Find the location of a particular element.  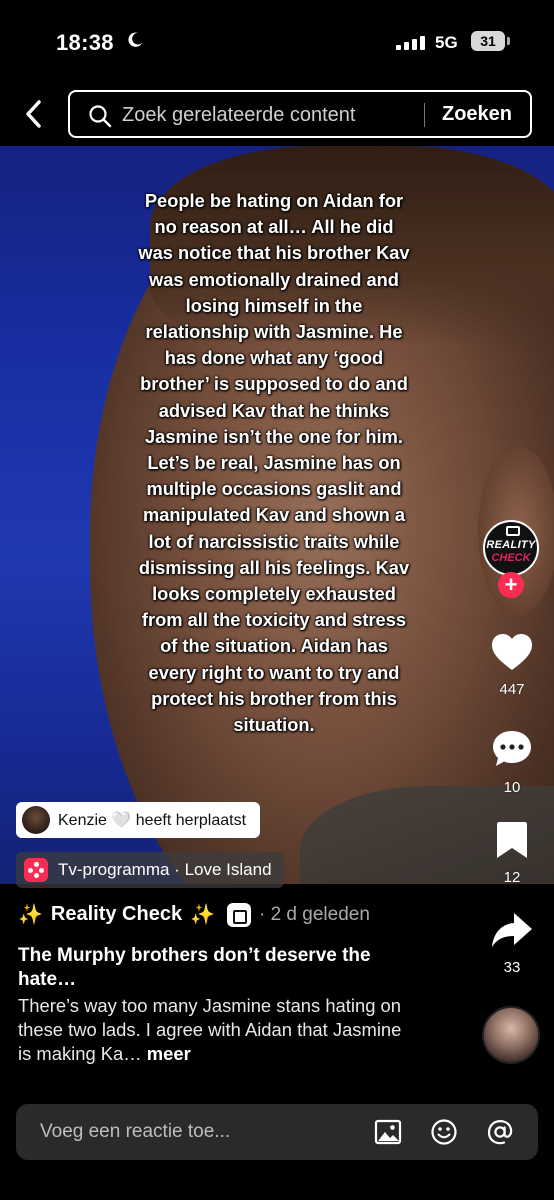

mention-icon is located at coordinates (500, 1132).